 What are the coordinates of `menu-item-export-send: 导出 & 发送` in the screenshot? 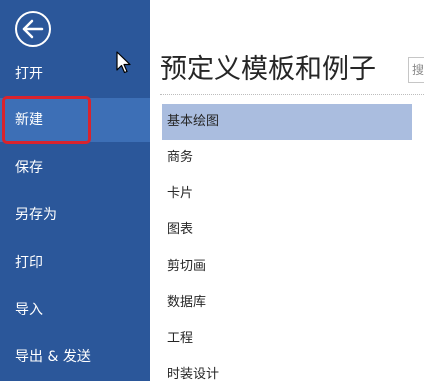 It's located at (75, 357).